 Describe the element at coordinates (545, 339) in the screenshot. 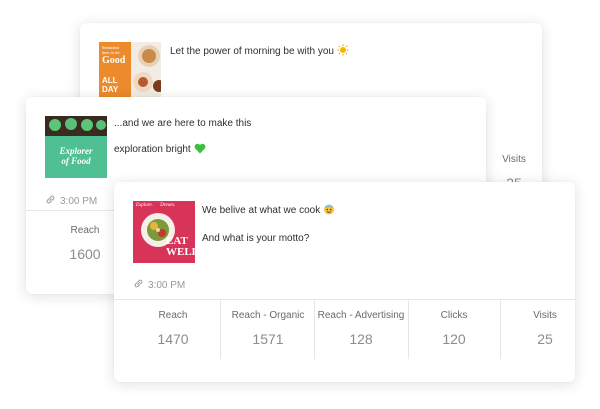

I see `stat-value: 25` at that location.